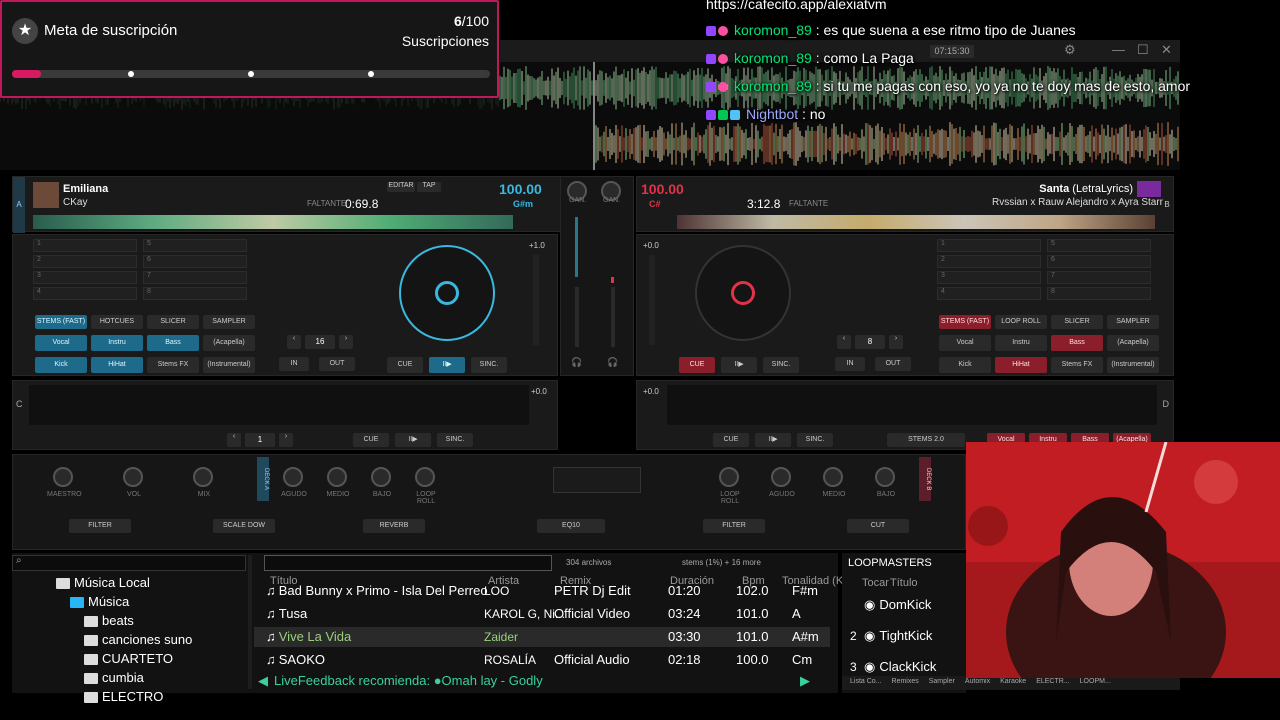 The image size is (1280, 720). Describe the element at coordinates (401, 187) in the screenshot. I see `deck-a-edit-button: EDITAR` at that location.